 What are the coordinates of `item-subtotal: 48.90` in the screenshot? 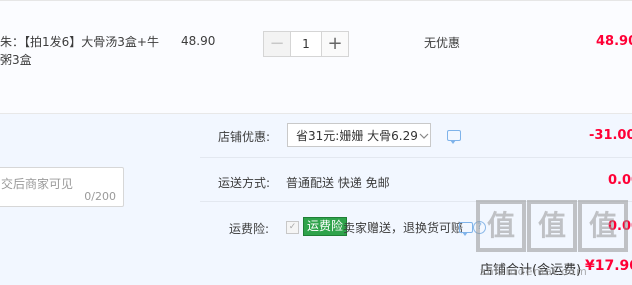 It's located at (614, 41).